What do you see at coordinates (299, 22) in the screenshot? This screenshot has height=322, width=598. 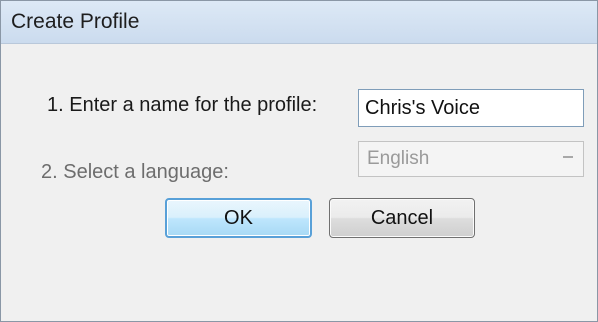 I see `title-bar: Create Profile` at bounding box center [299, 22].